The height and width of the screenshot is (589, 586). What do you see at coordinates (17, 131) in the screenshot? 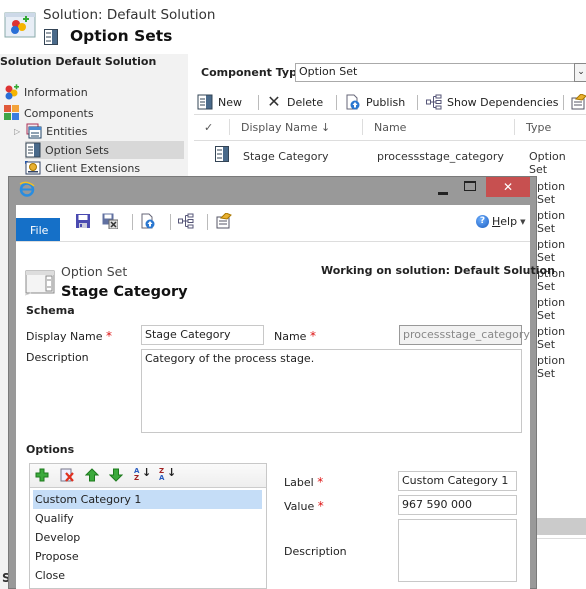
I see `expand-arrow-icon: ▷` at bounding box center [17, 131].